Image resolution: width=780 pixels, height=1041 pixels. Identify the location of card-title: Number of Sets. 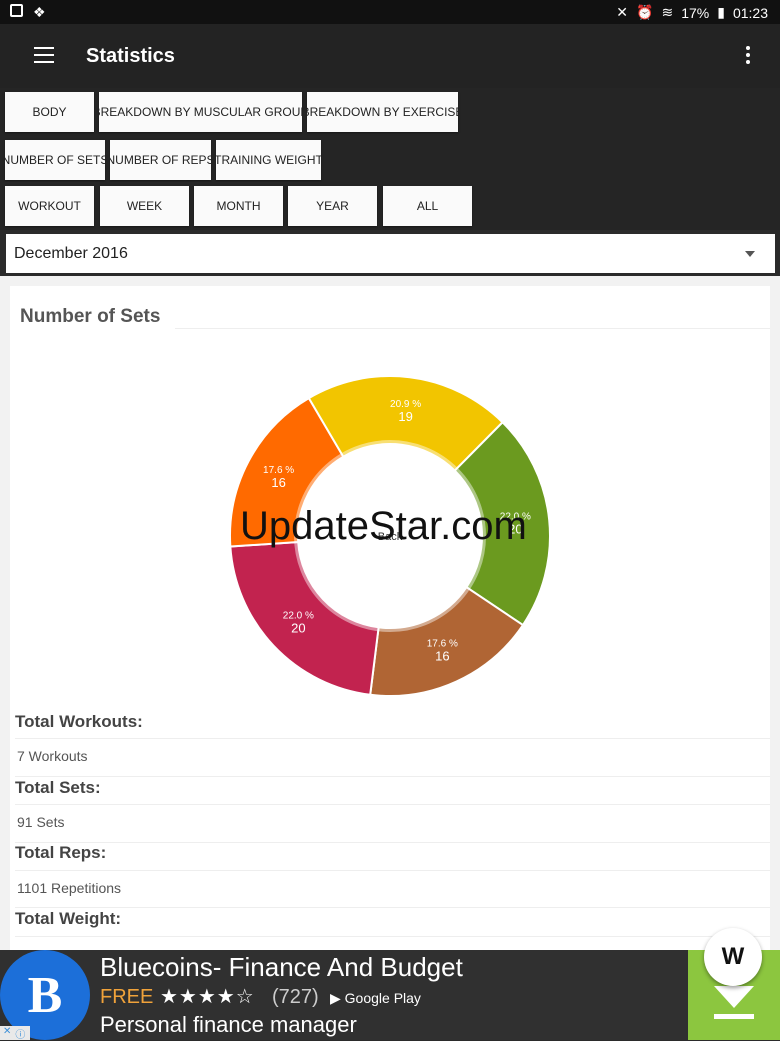
(90, 316).